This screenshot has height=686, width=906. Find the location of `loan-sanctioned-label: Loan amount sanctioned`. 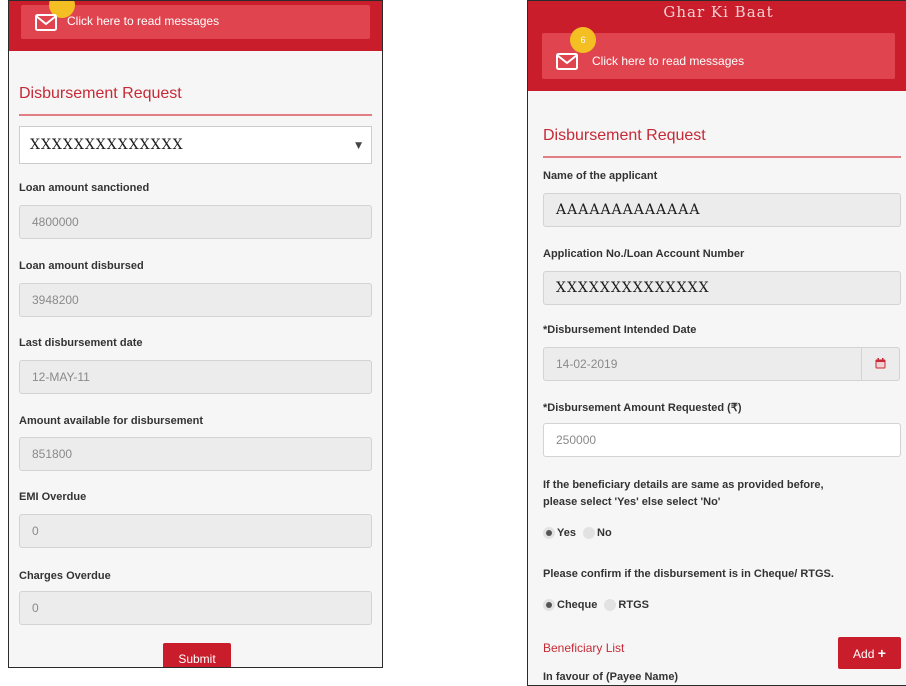

loan-sanctioned-label: Loan amount sanctioned is located at coordinates (84, 188).